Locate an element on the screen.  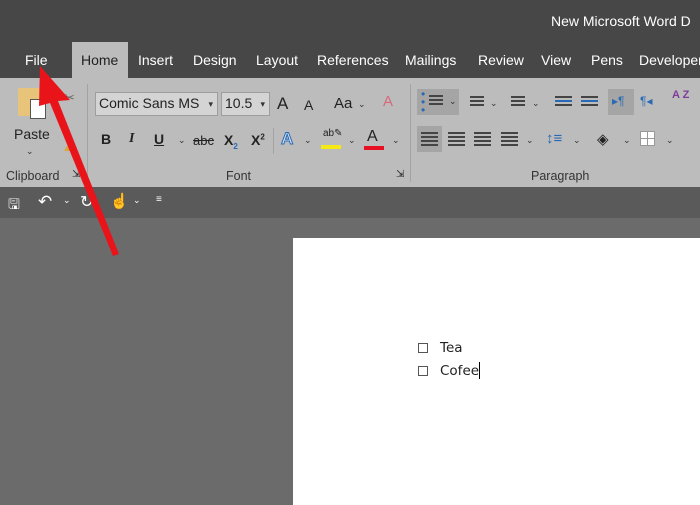
arrow-icon is located at coordinates (79, 161).